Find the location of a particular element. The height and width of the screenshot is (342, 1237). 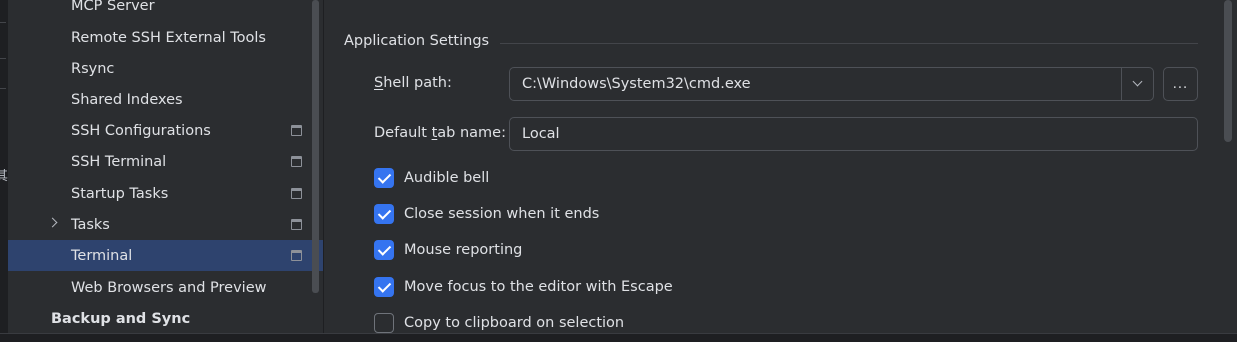

default-tab-name-label-end: ab name: is located at coordinates (471, 133).